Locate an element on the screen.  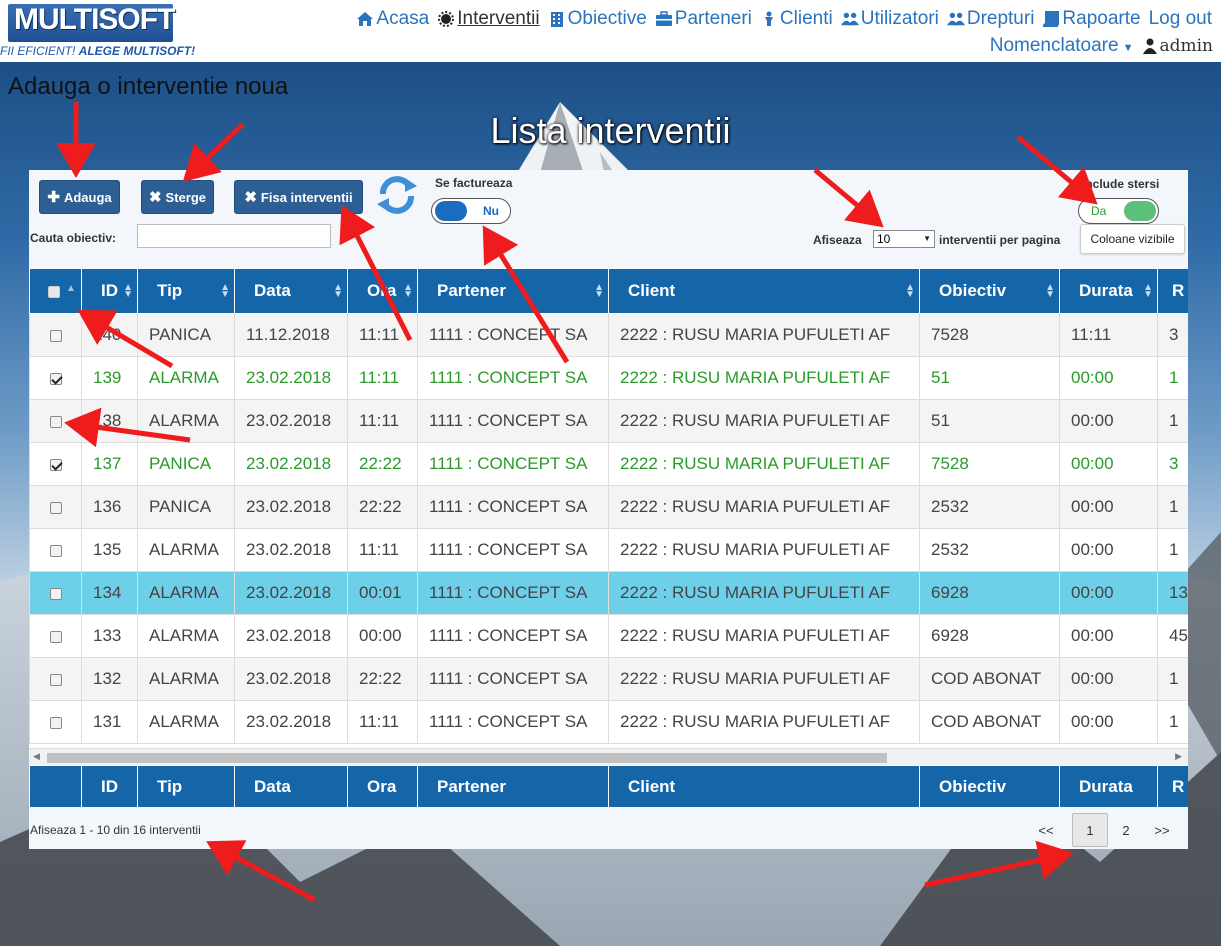
col-partener: Partener ▲ ▼ is located at coordinates (513, 291).